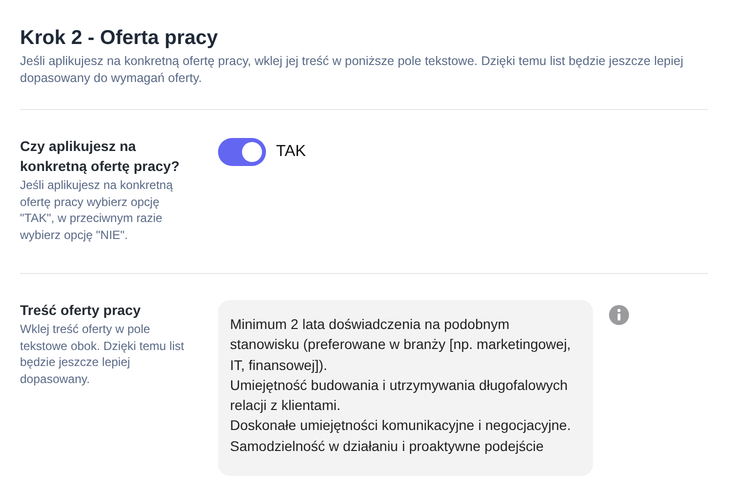  What do you see at coordinates (81, 310) in the screenshot?
I see `field-label: Treść oferty pracy` at bounding box center [81, 310].